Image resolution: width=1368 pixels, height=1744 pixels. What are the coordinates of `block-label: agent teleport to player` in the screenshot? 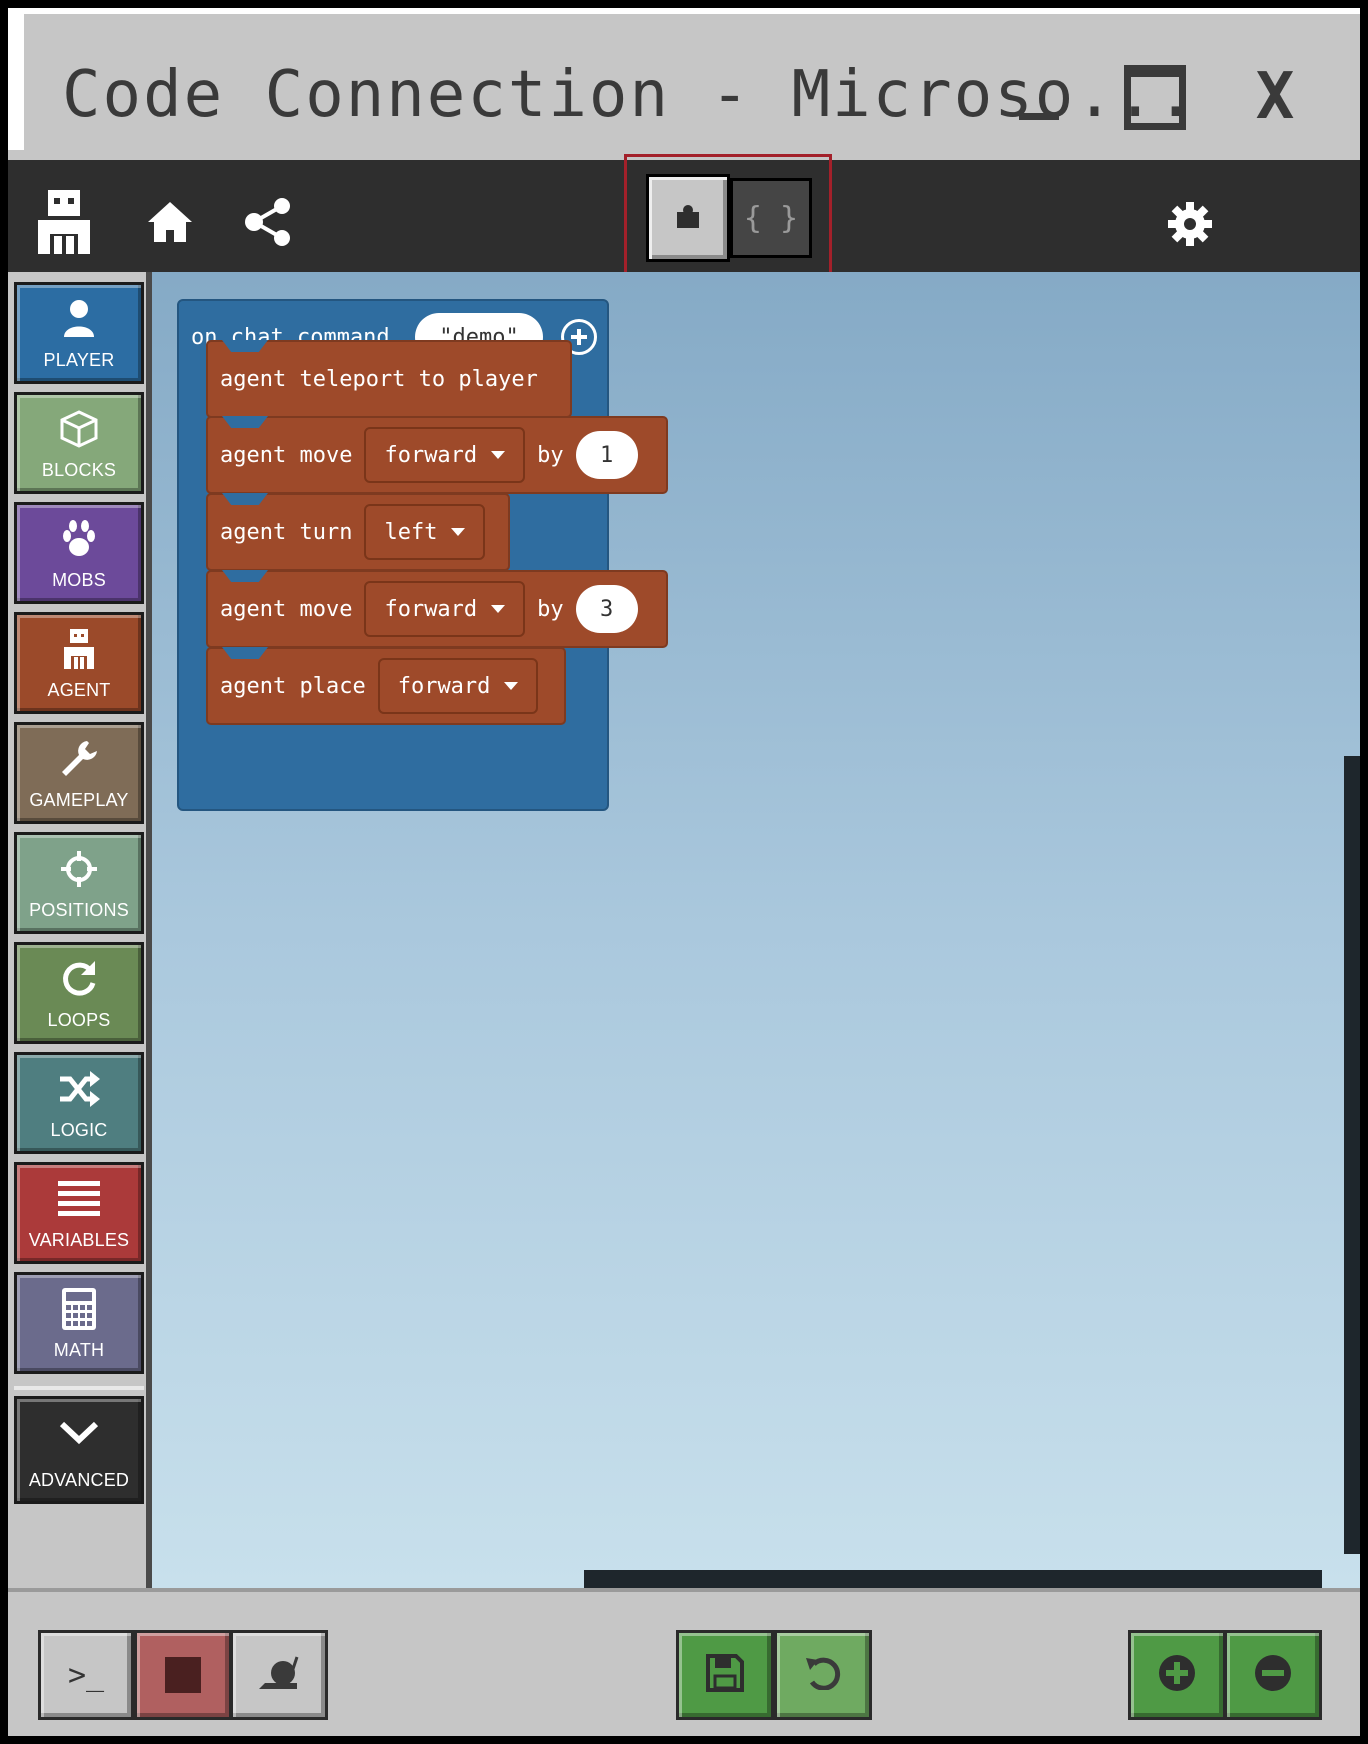 It's located at (379, 379).